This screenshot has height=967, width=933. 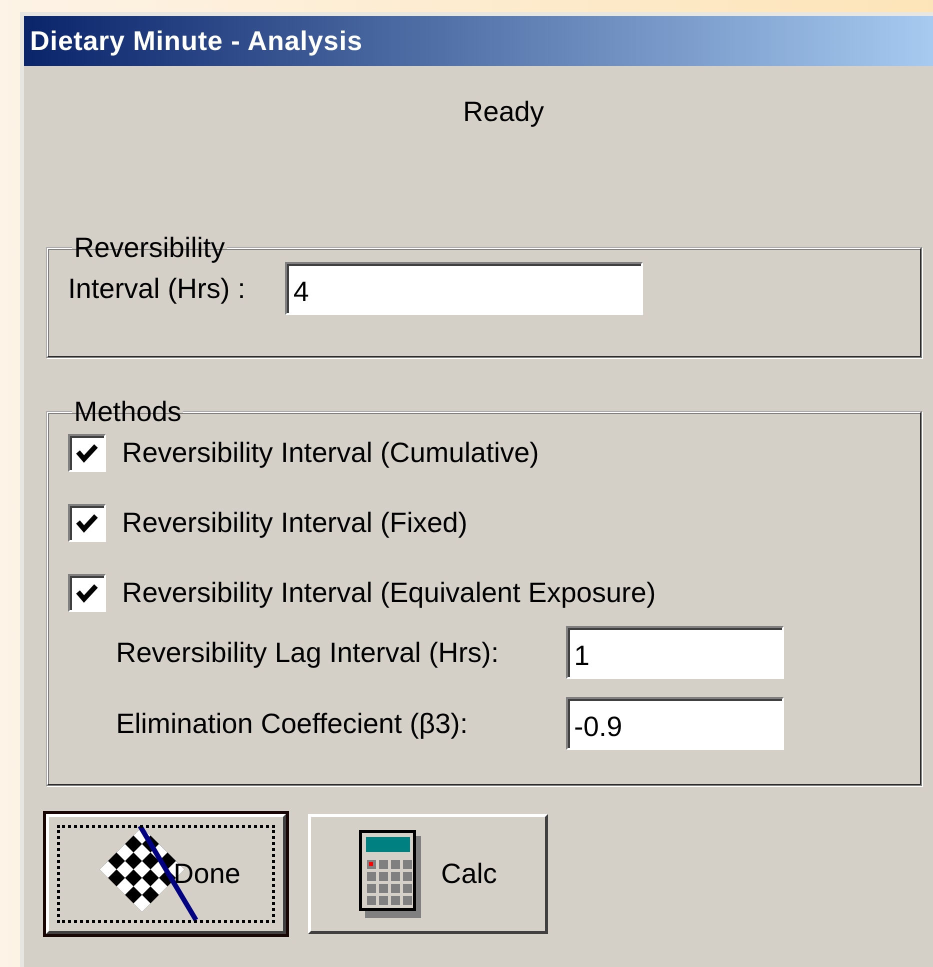 I want to click on field-label: Elimination Coeffecient (β3):, so click(x=292, y=724).